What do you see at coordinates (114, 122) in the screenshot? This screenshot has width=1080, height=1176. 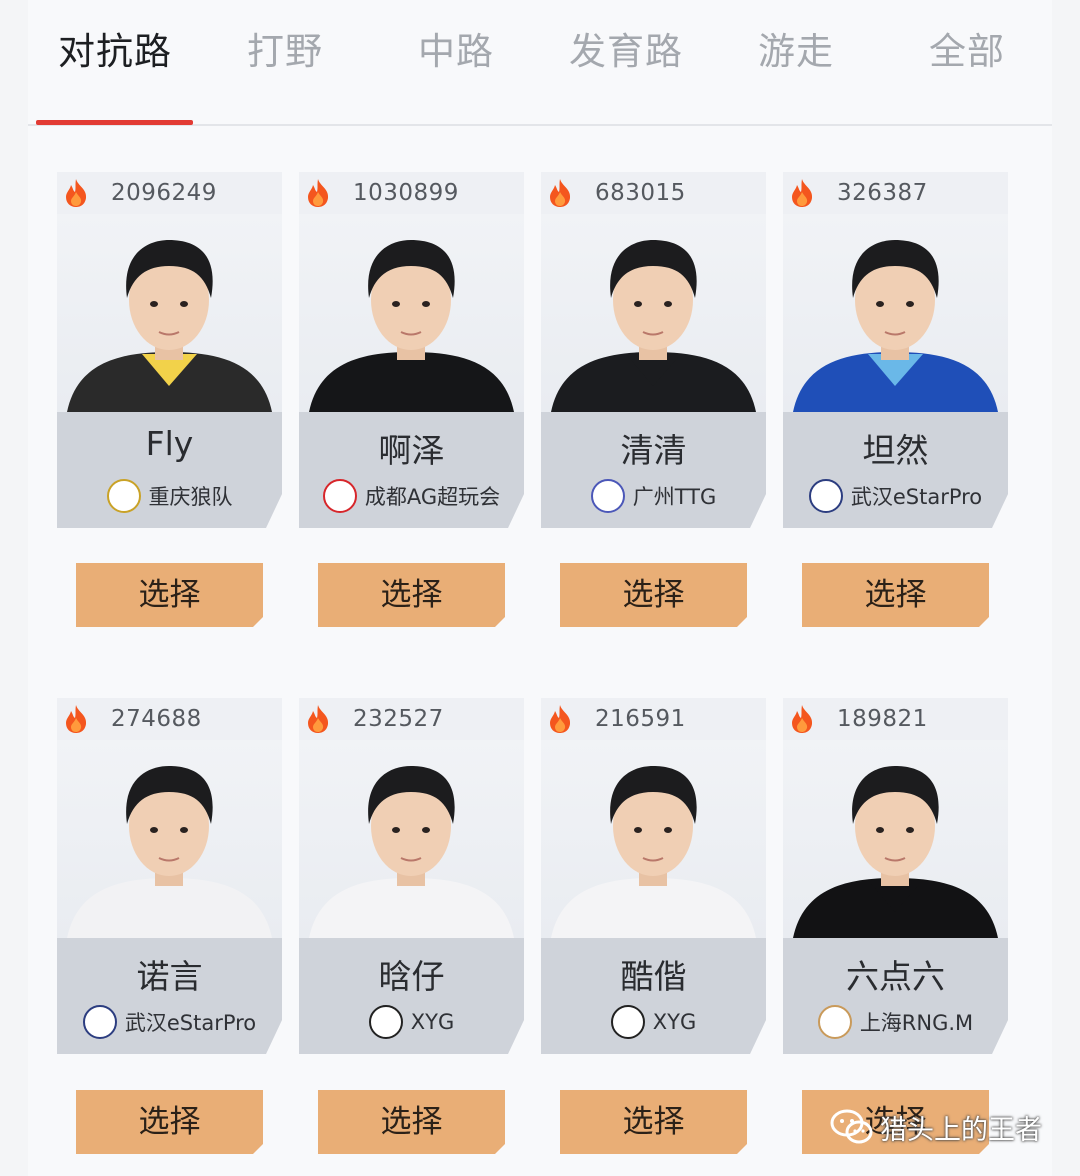 I see `active-tab-indicator` at bounding box center [114, 122].